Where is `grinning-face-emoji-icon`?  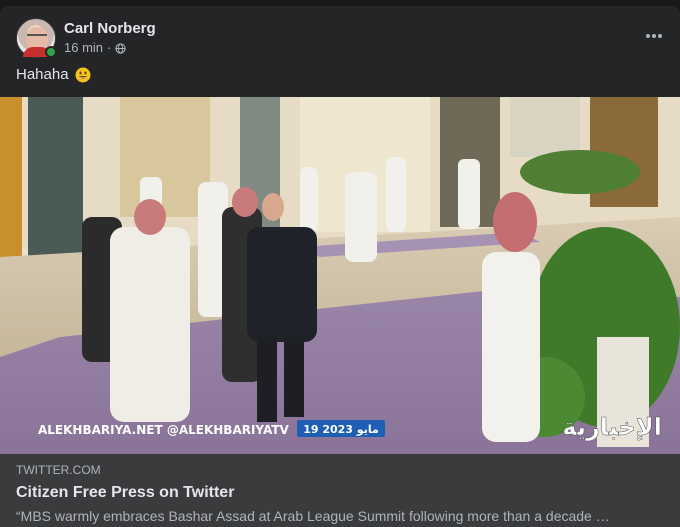 grinning-face-emoji-icon is located at coordinates (83, 75).